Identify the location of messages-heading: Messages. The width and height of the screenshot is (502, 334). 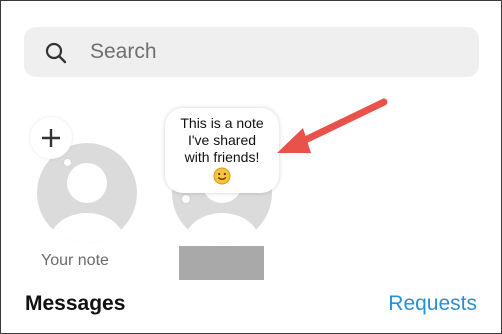
(75, 303).